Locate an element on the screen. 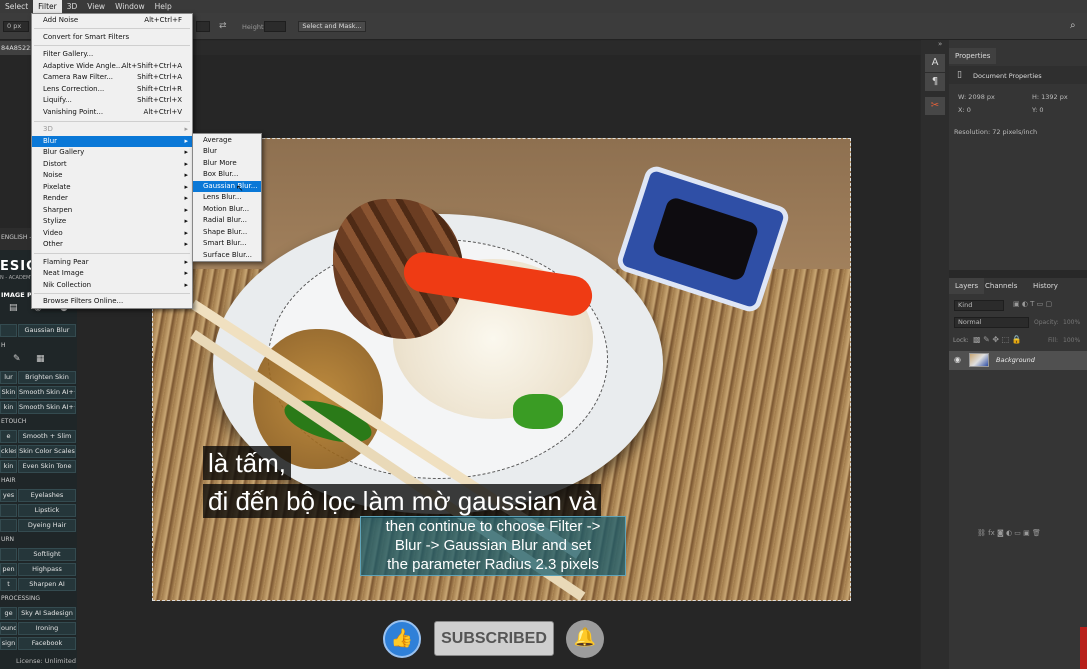 Image resolution: width=1087 pixels, height=669 pixels. menu-item-blur-gallery: Blur Gallery ▸ is located at coordinates (112, 152).